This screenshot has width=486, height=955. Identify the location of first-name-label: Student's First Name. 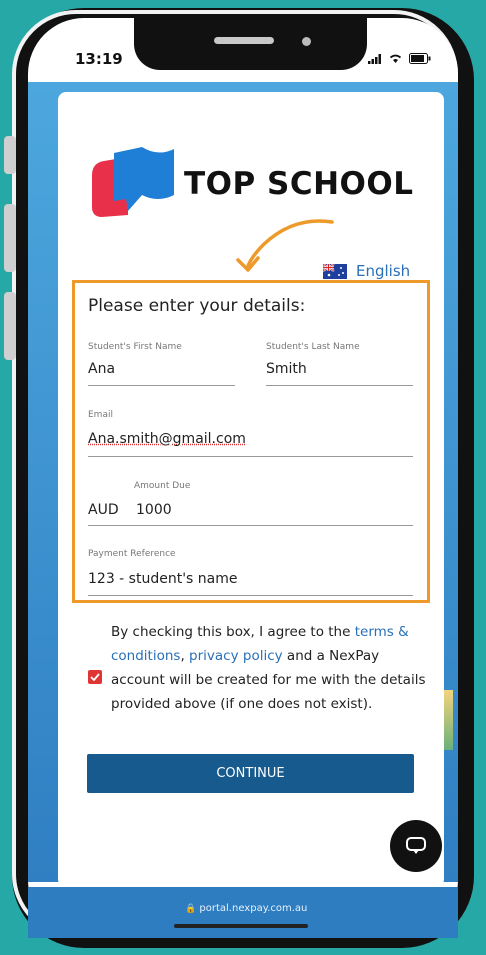
(135, 347).